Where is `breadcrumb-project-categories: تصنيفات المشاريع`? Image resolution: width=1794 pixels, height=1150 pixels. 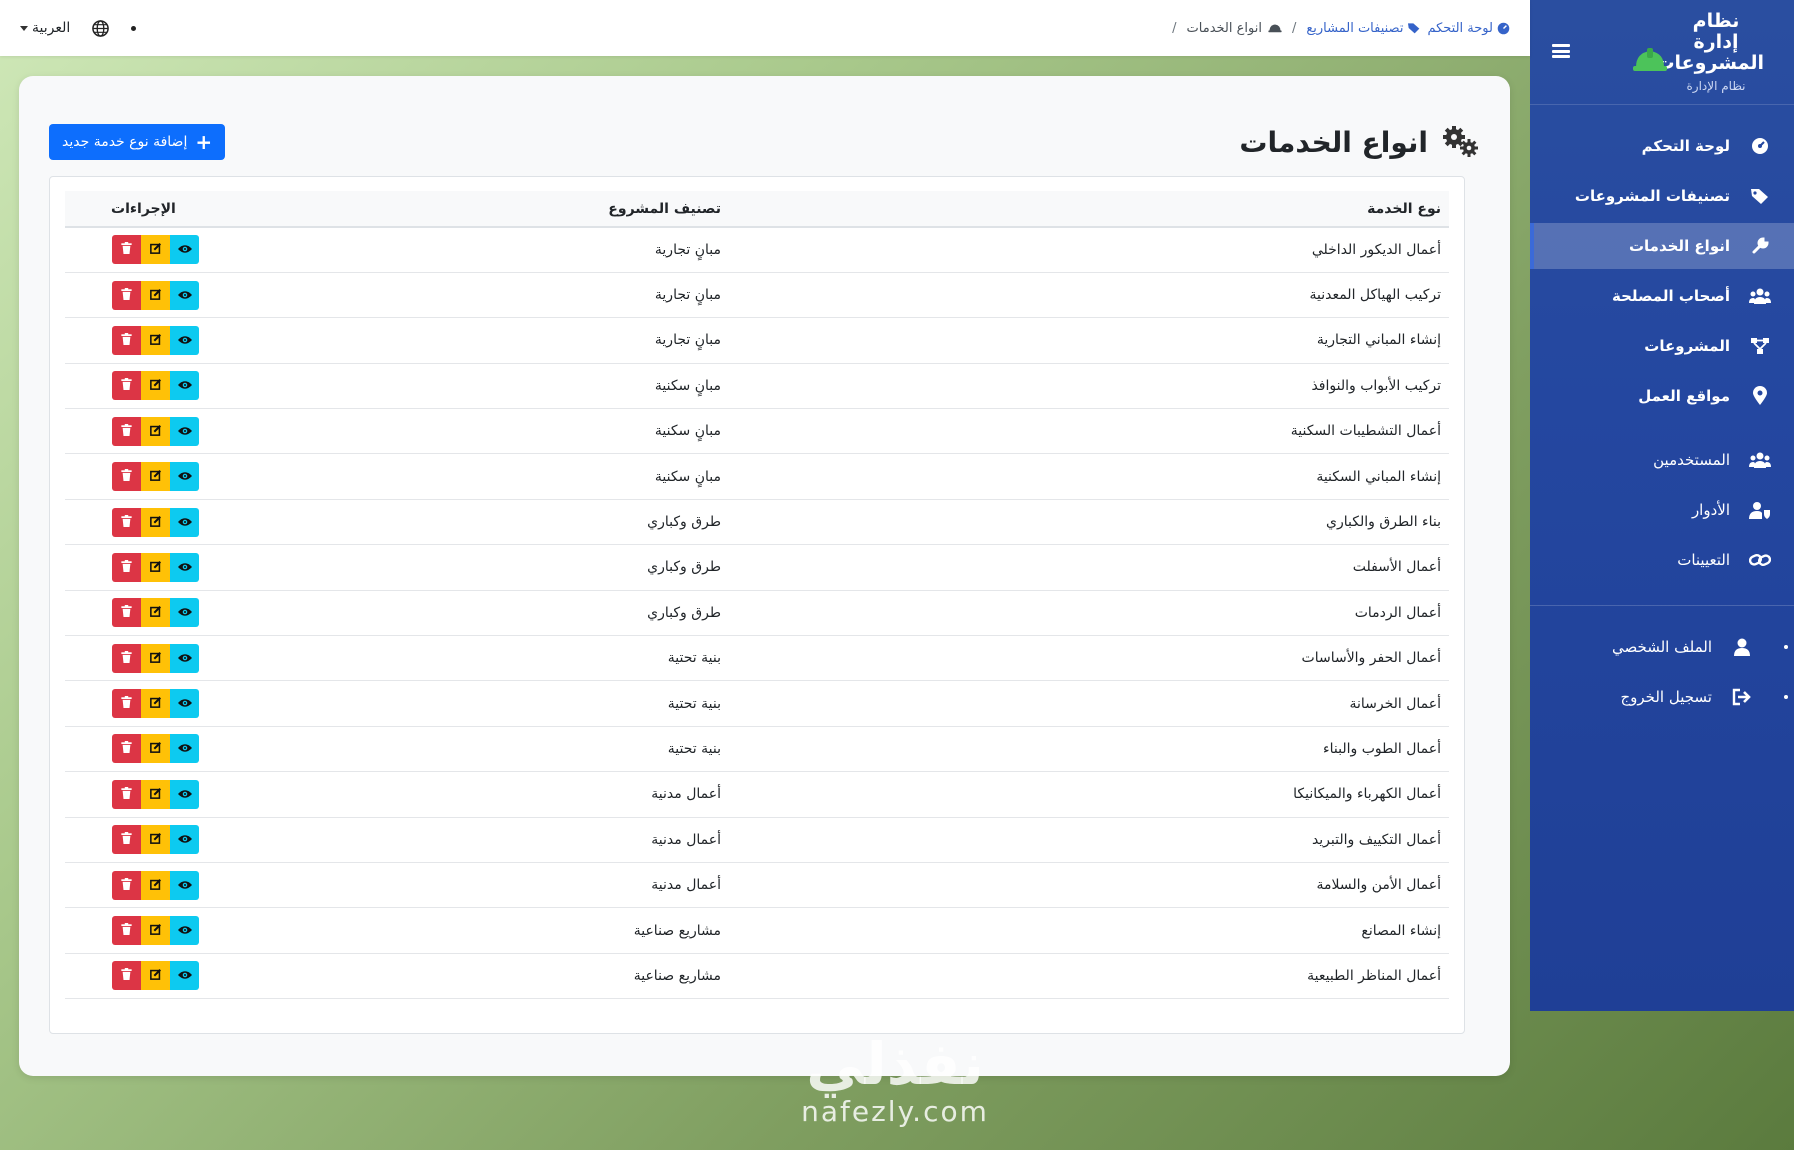 breadcrumb-project-categories: تصنيفات المشاريع is located at coordinates (1363, 28).